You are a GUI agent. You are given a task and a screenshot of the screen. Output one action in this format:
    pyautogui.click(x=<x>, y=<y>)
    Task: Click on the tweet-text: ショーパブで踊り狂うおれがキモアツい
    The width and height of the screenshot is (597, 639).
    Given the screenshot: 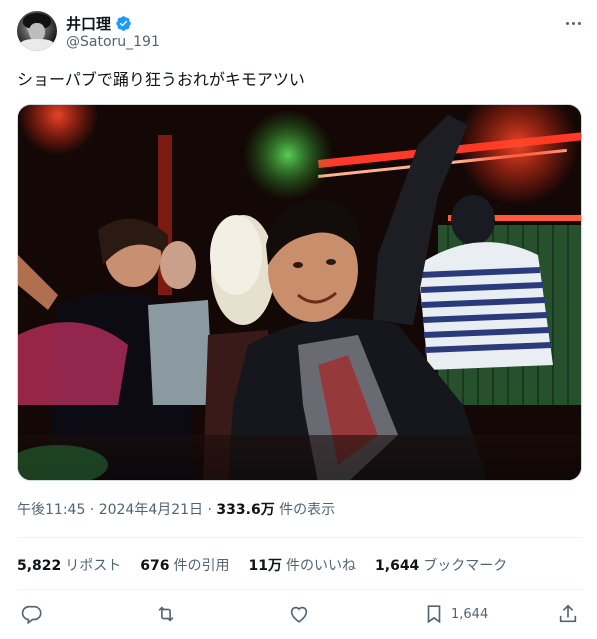 What is the action you would take?
    pyautogui.click(x=161, y=79)
    